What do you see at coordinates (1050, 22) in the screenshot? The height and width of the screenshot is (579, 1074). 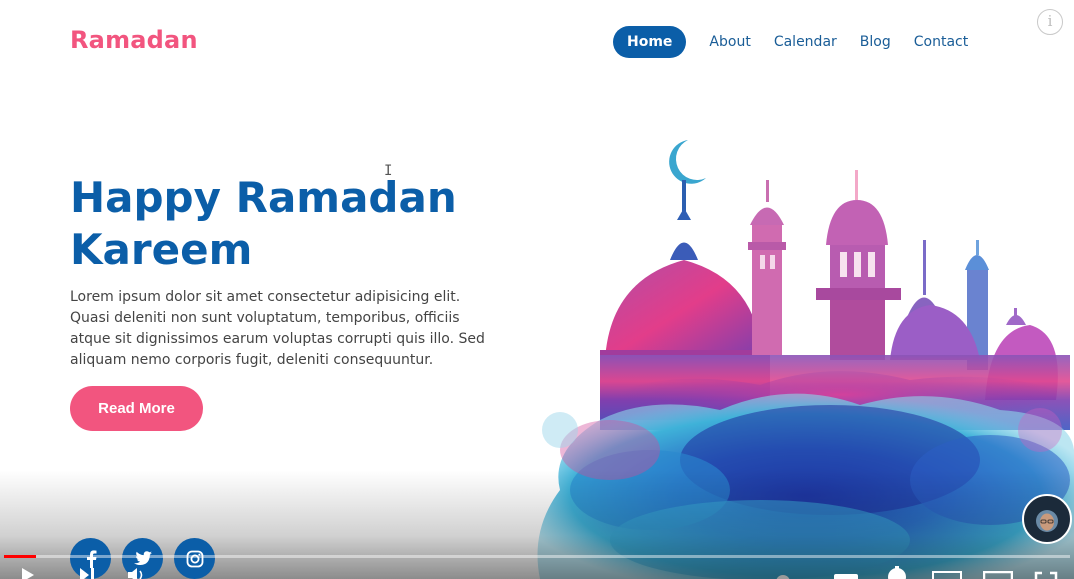 I see `info-icon: i` at bounding box center [1050, 22].